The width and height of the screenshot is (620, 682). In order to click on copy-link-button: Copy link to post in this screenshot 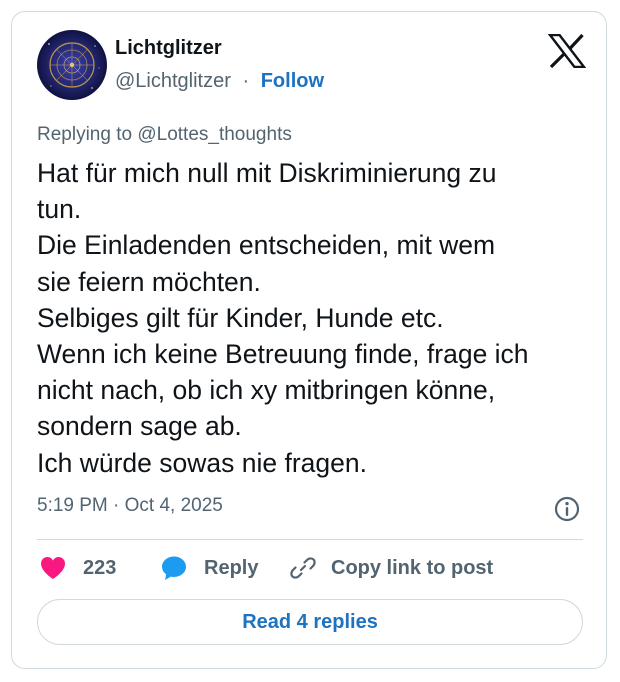, I will do `click(391, 568)`.